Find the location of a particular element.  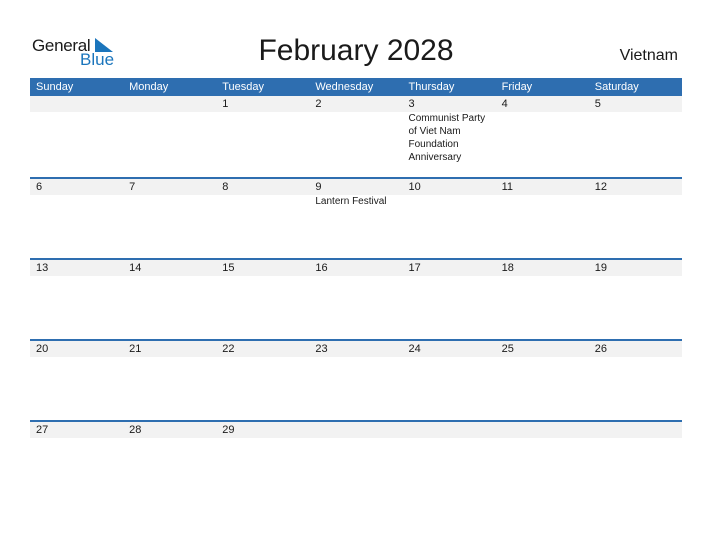

day-number: 27 is located at coordinates (42, 430).